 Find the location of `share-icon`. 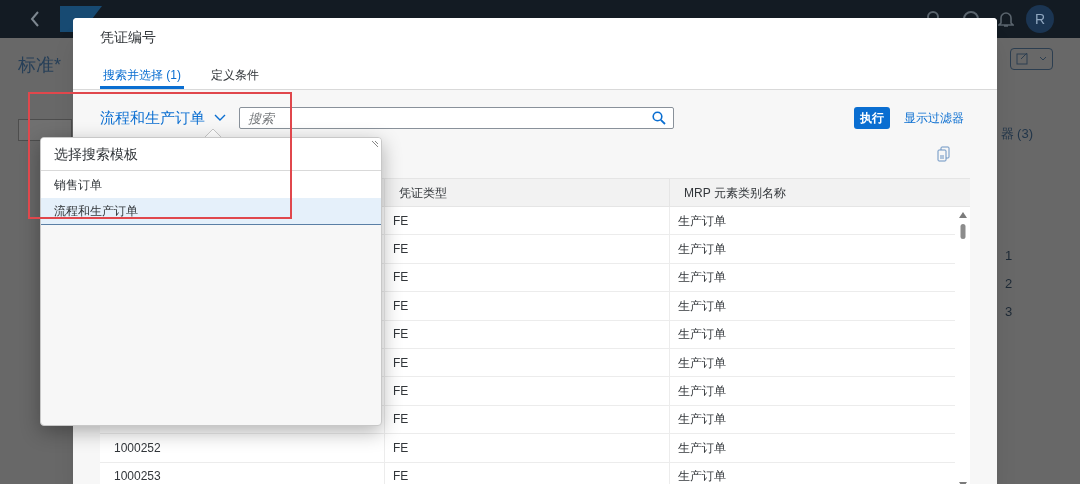

share-icon is located at coordinates (1031, 59).